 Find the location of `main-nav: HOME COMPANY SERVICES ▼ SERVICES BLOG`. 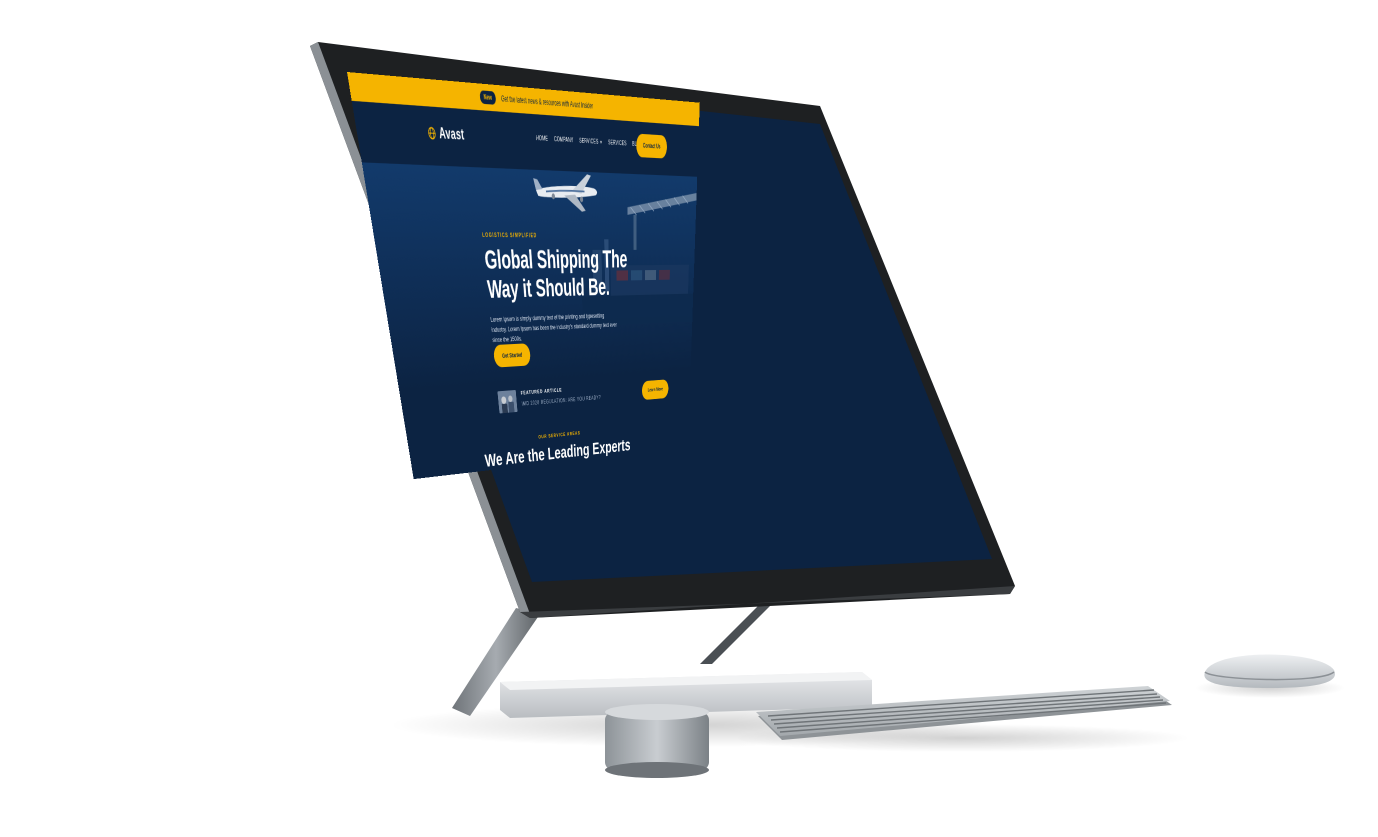

main-nav: HOME COMPANY SERVICES ▼ SERVICES BLOG is located at coordinates (589, 141).